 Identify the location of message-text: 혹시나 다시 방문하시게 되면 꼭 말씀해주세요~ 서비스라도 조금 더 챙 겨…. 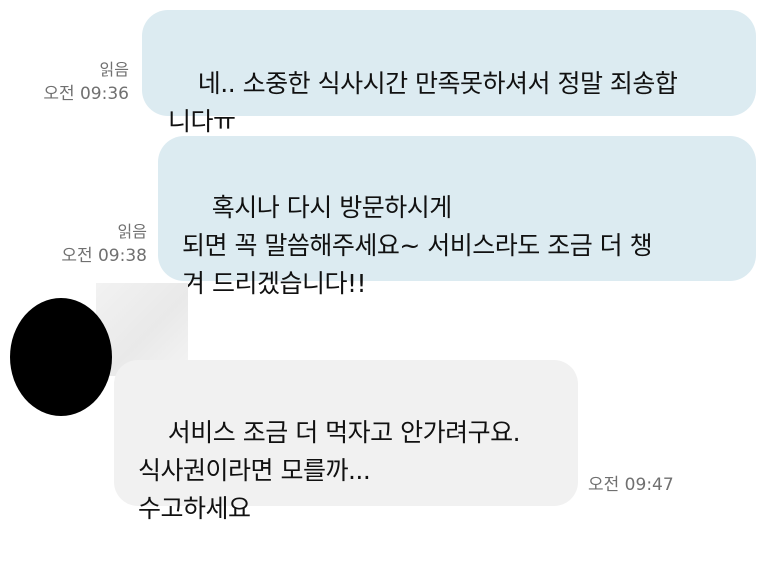
(417, 245).